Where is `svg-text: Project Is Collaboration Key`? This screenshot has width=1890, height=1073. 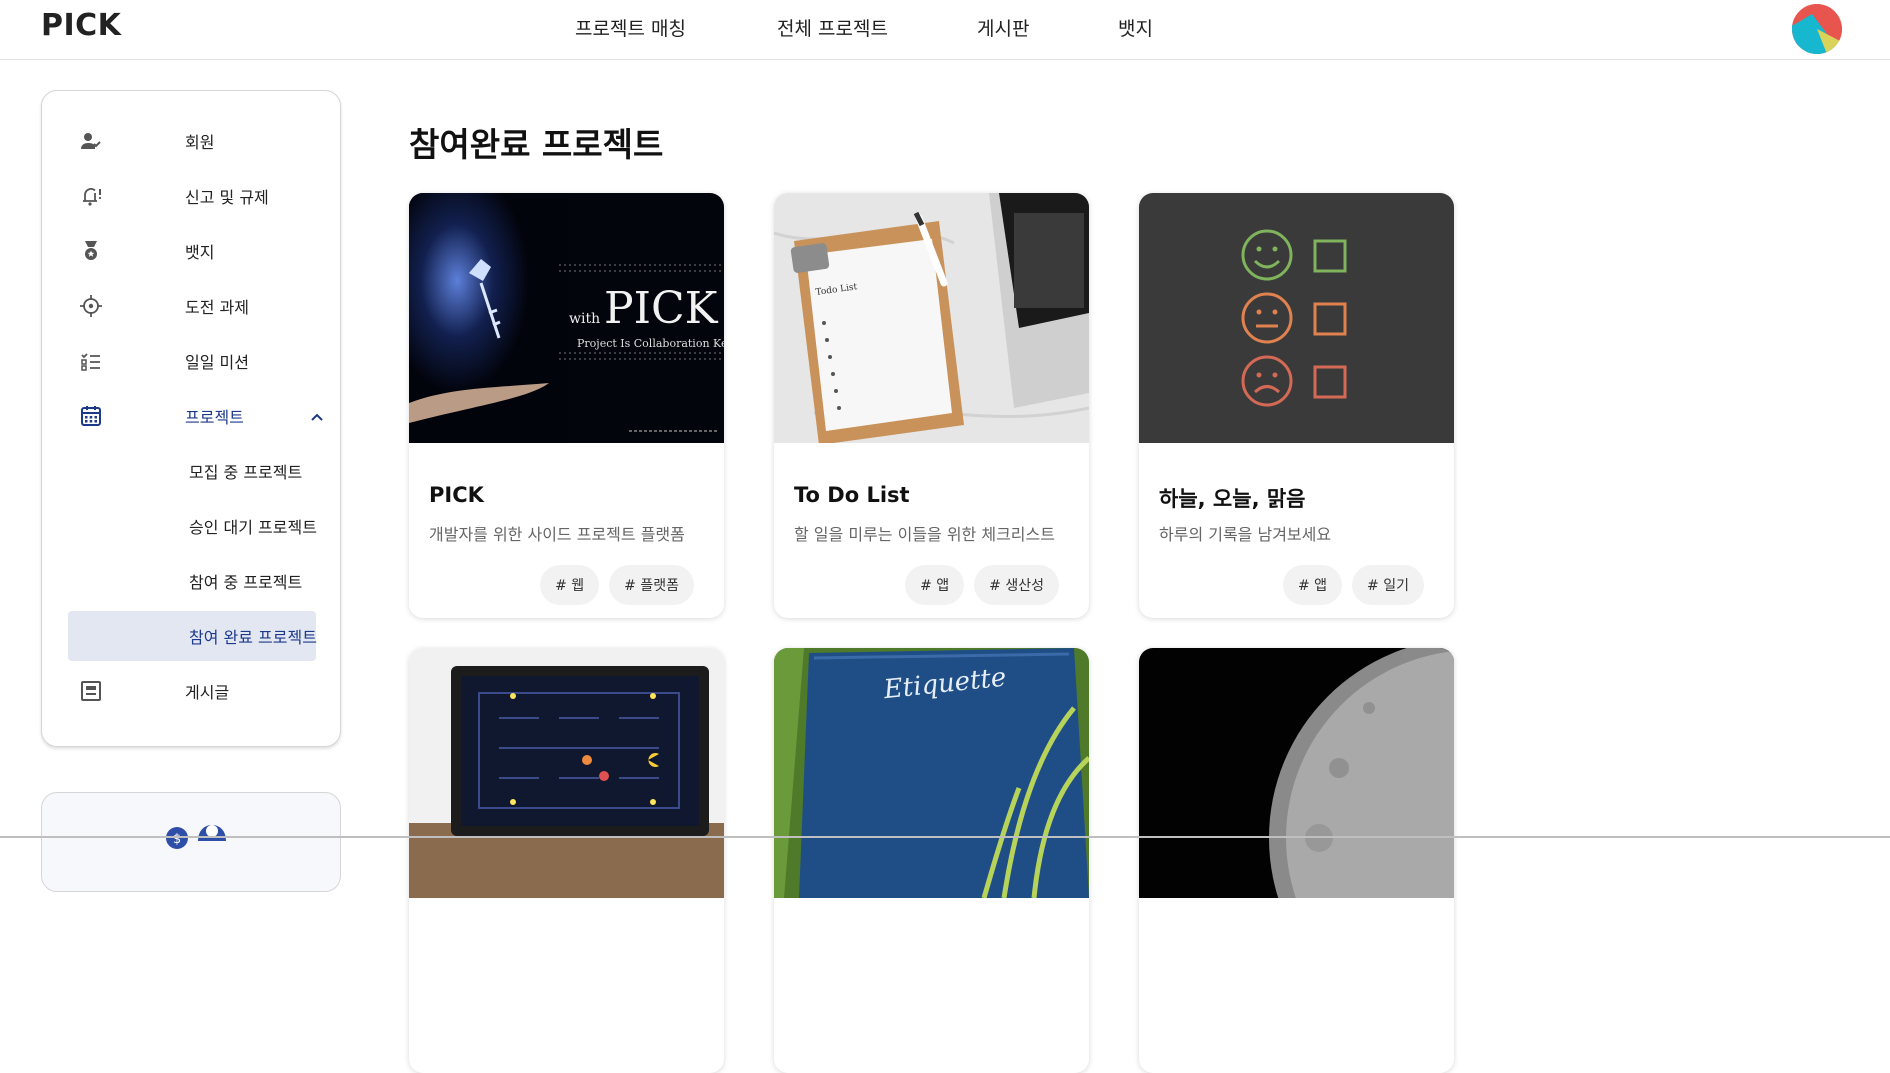 svg-text: Project Is Collaboration Key is located at coordinates (650, 343).